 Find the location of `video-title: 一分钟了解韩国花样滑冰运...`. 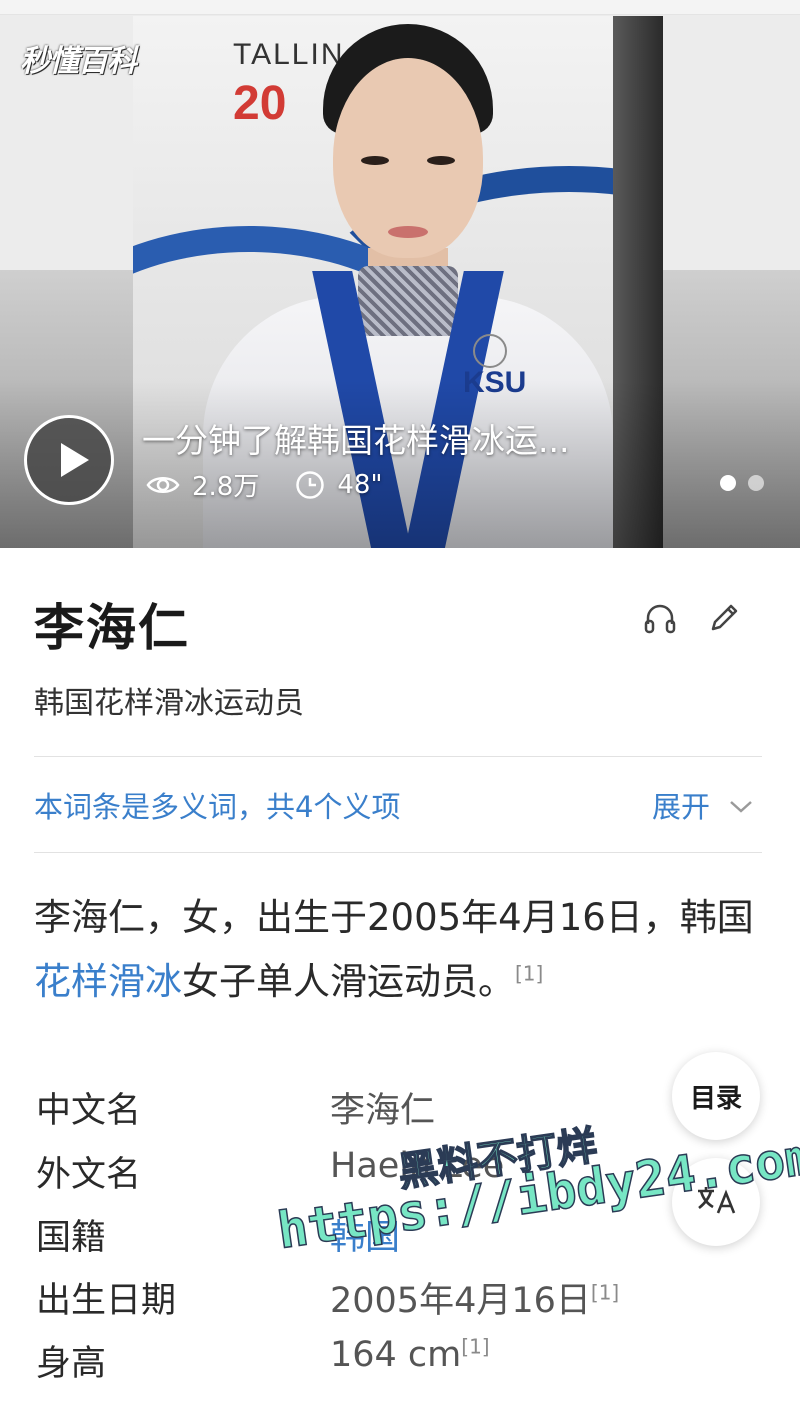

video-title: 一分钟了解韩国花样滑冰运... is located at coordinates (355, 438).